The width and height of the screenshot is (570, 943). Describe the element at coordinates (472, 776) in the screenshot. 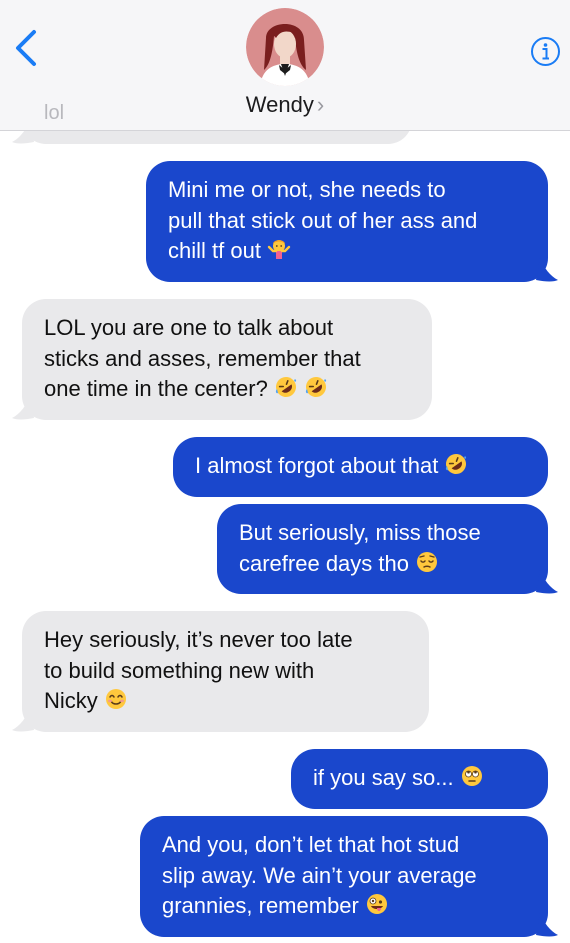

I see `face-with-rolling-eyes-emoji` at that location.